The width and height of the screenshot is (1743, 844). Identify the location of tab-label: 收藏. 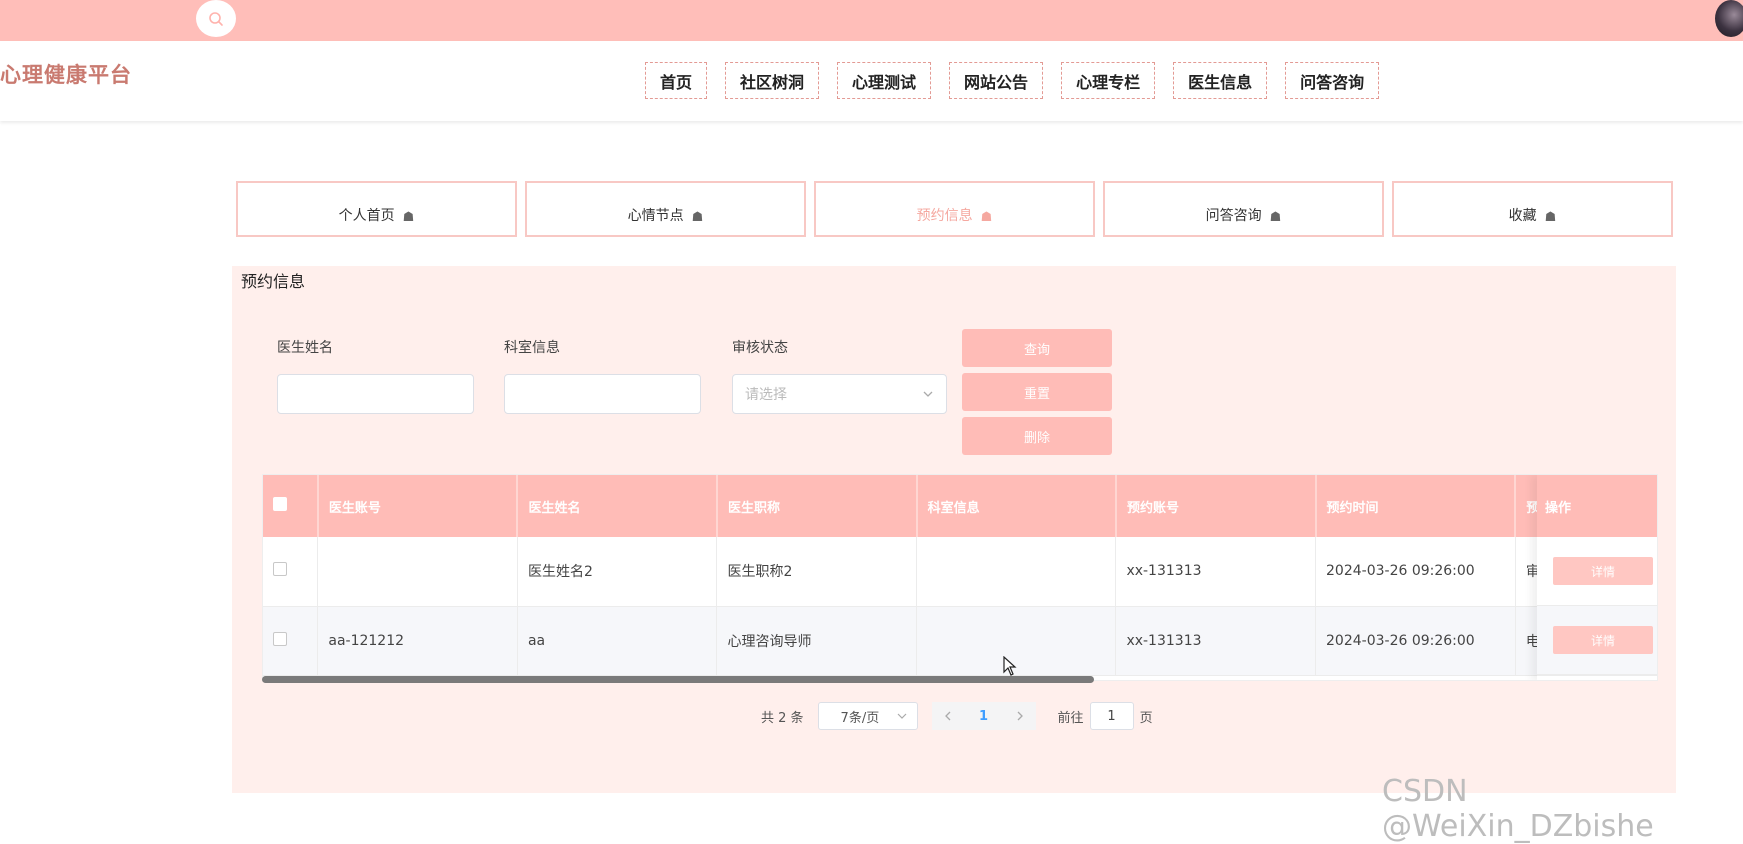
(1522, 216).